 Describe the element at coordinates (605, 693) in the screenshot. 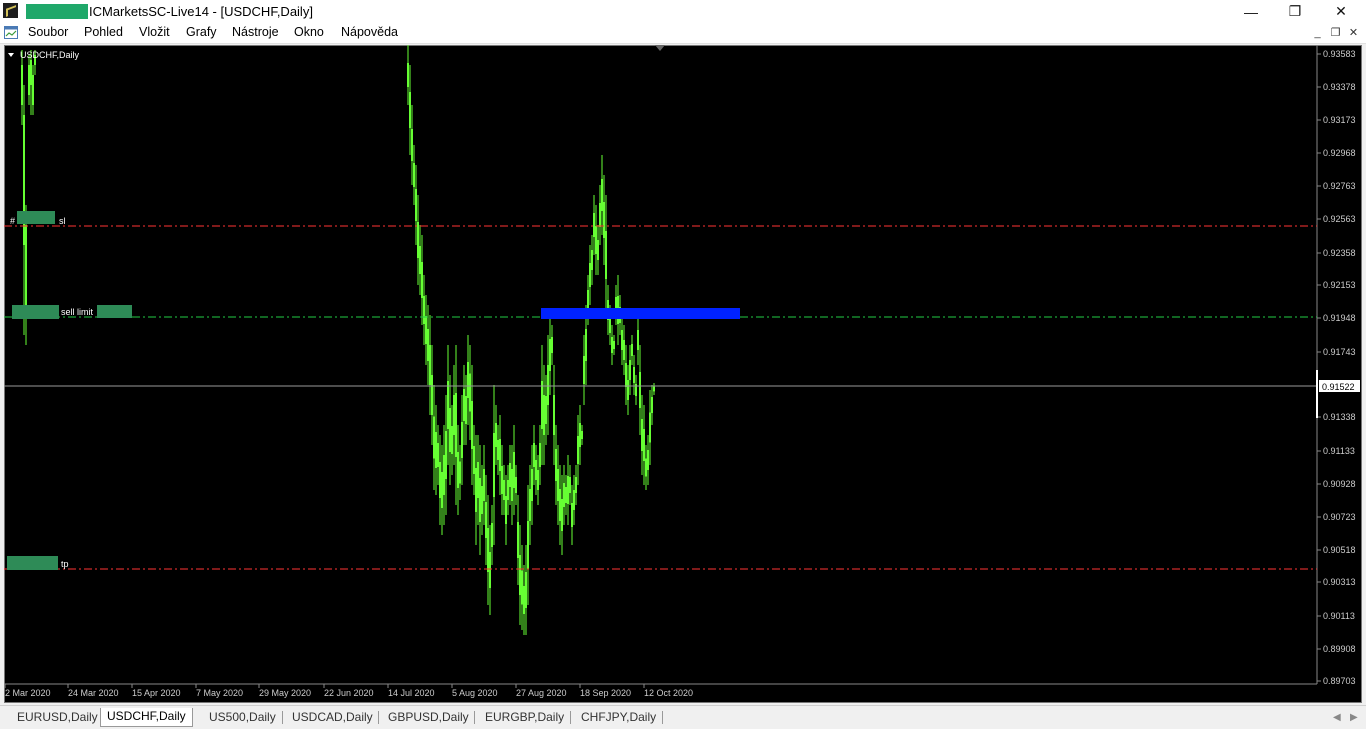

I see `time-tick-label: 18 Sep 2020` at that location.